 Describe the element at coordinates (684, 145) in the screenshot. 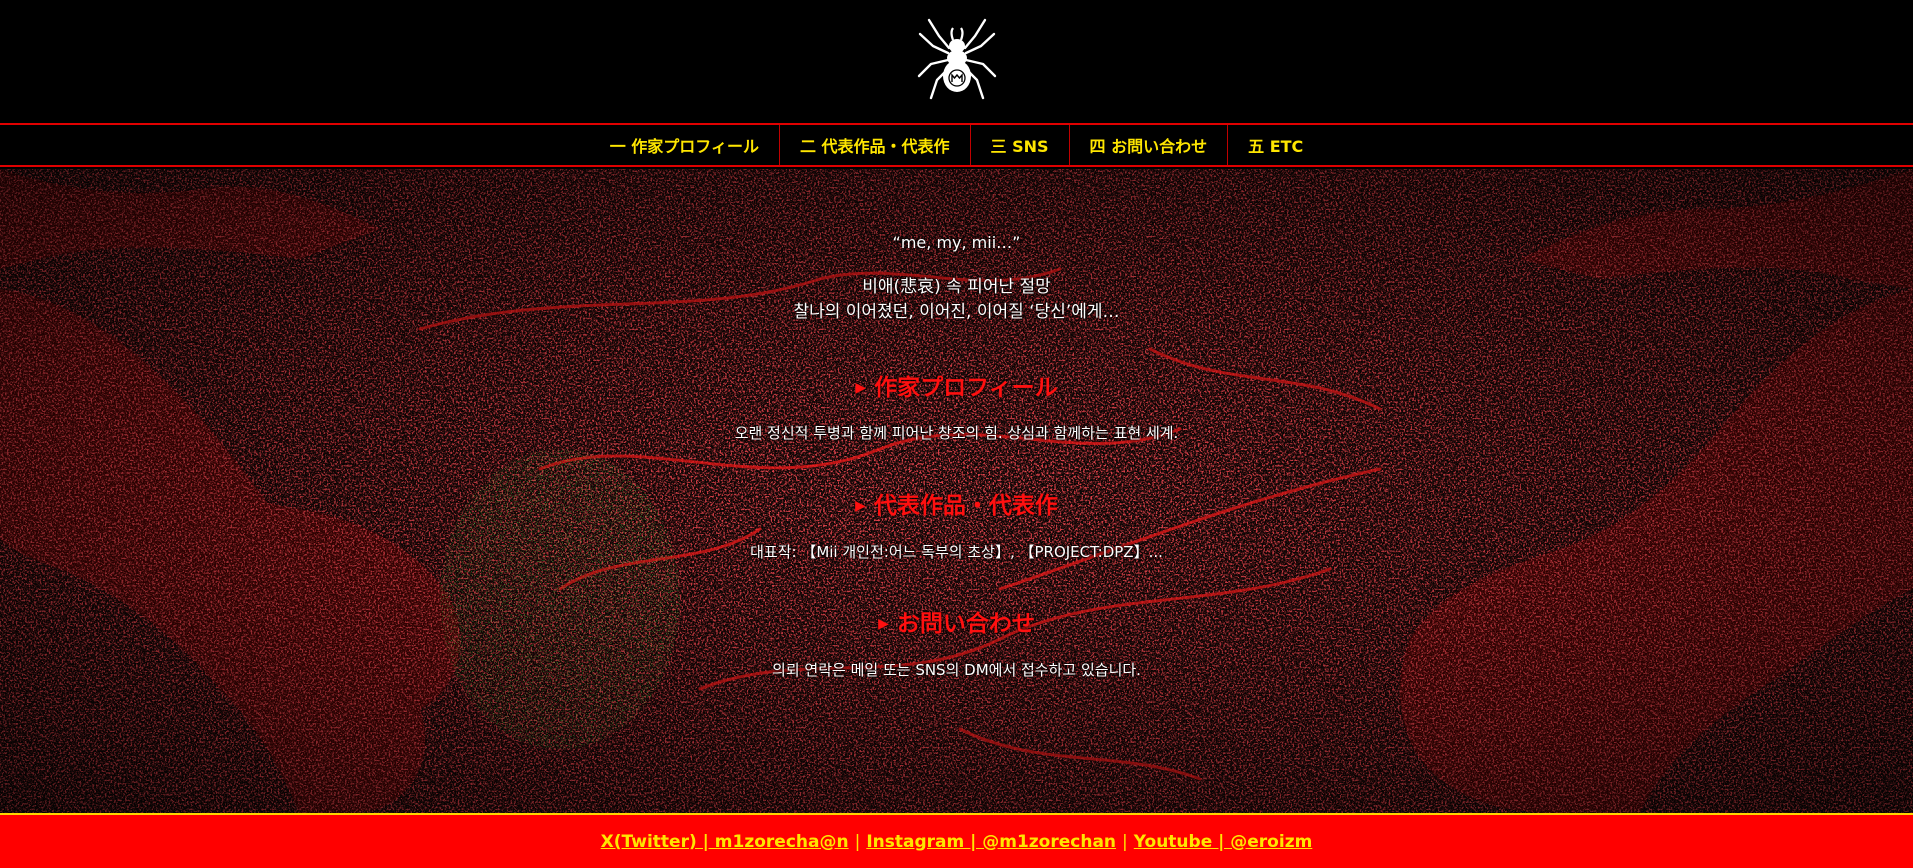

I see `nav-item-profile: 一 作家プロフィール` at that location.